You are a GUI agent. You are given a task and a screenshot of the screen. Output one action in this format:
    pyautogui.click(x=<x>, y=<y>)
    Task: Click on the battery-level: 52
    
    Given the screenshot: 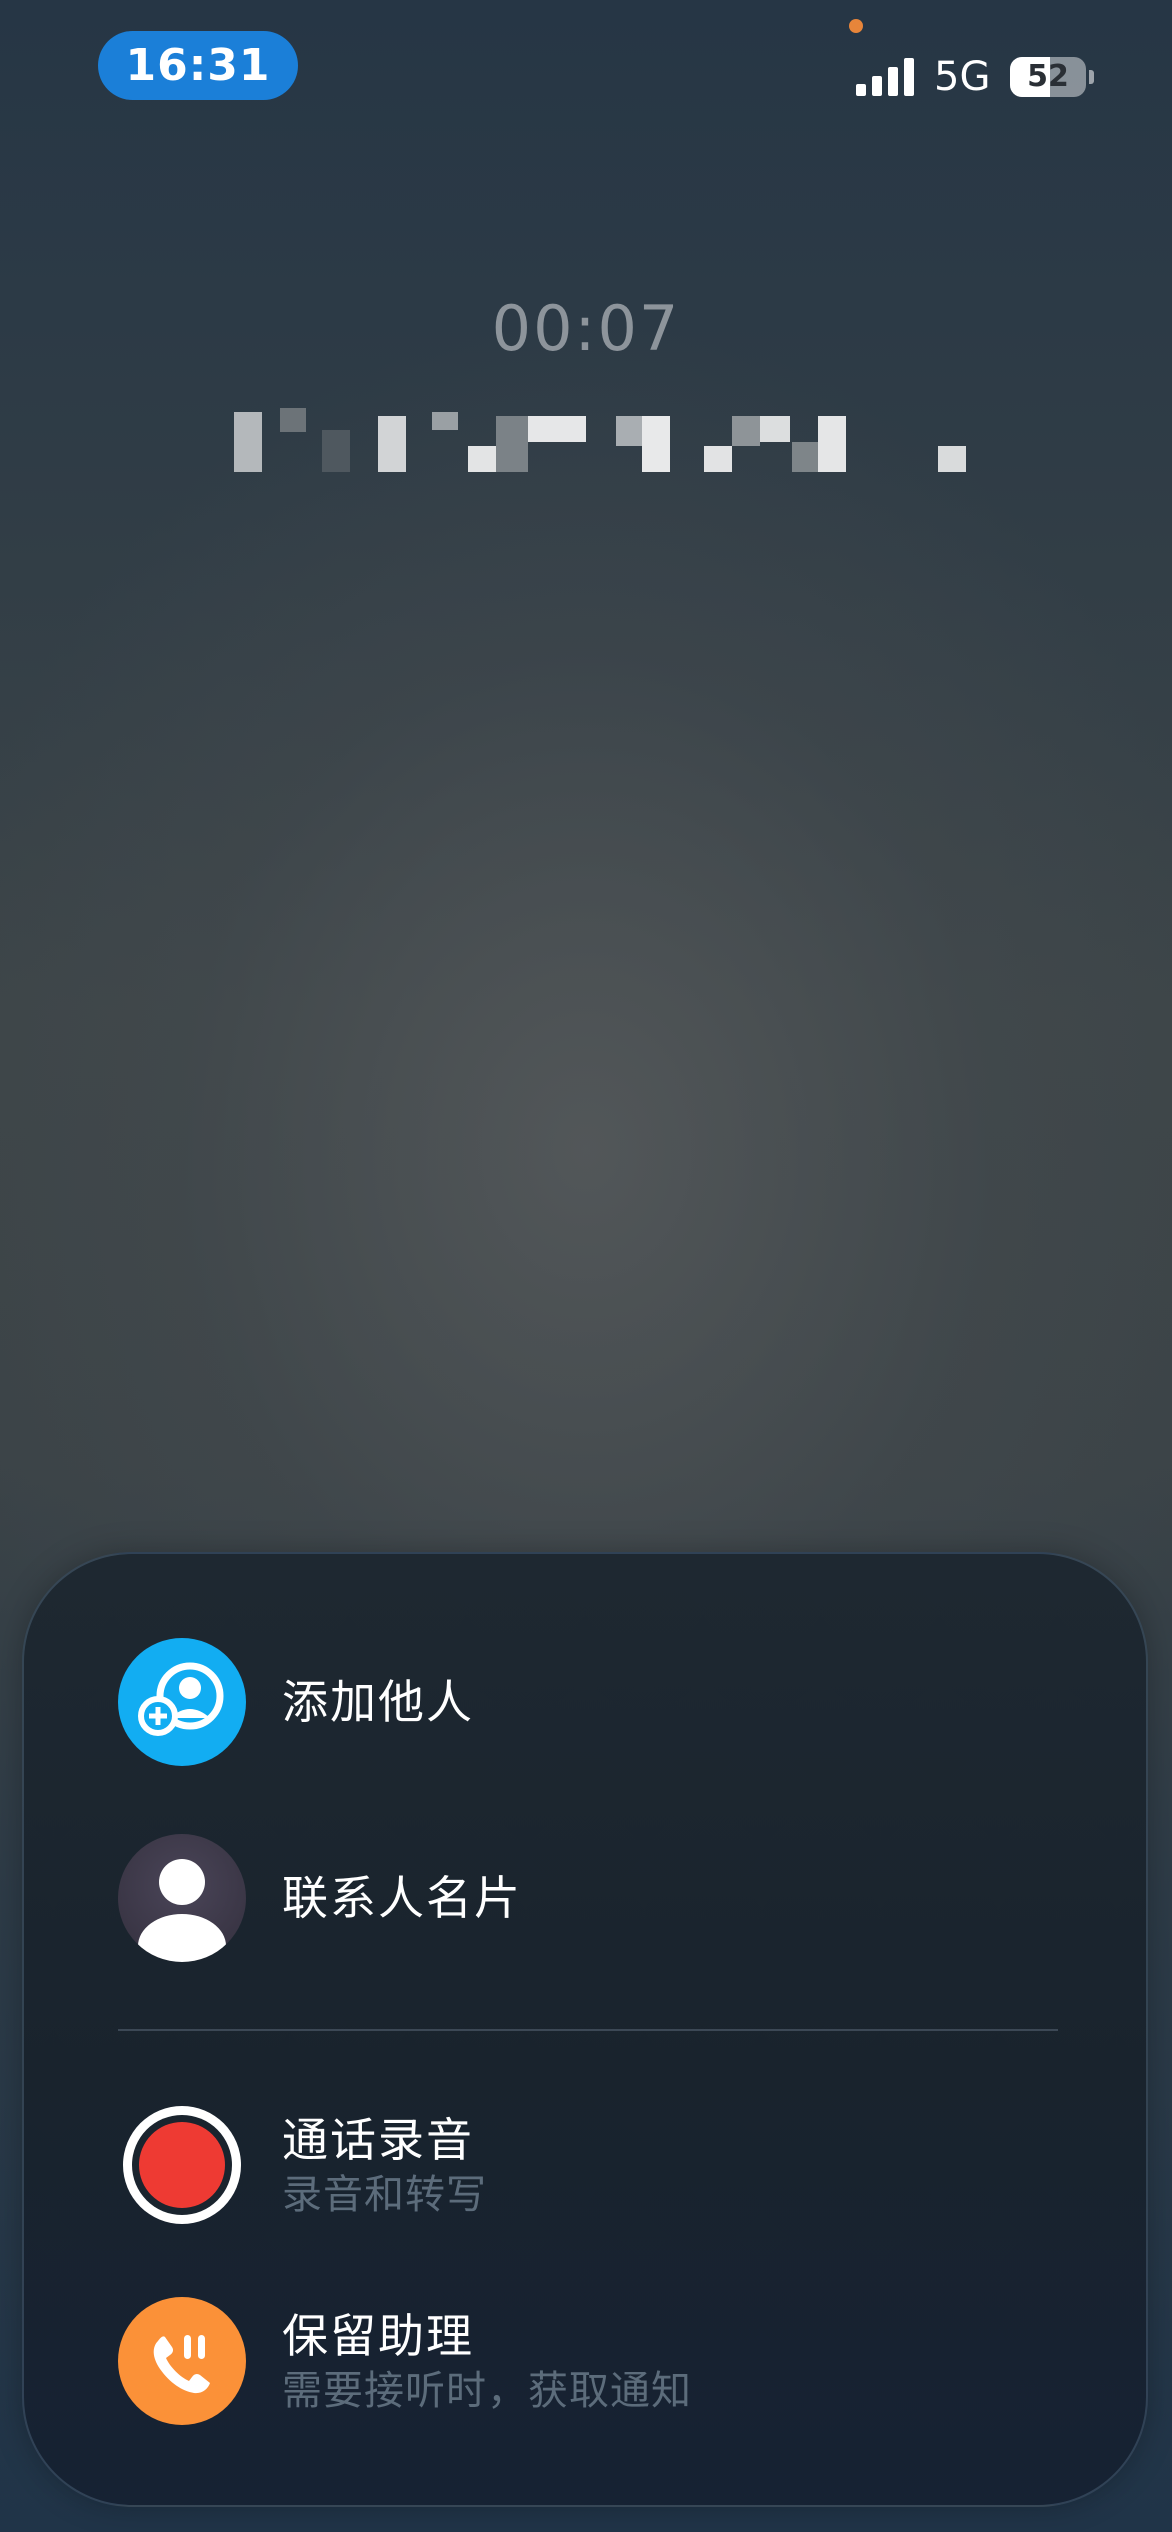 What is the action you would take?
    pyautogui.click(x=1048, y=76)
    